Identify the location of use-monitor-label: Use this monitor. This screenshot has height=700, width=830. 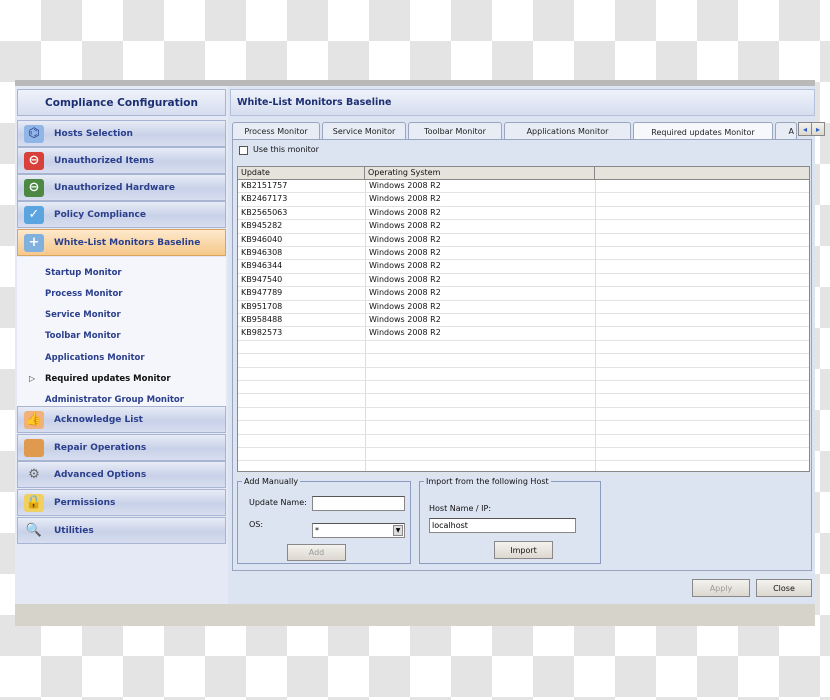
(286, 149).